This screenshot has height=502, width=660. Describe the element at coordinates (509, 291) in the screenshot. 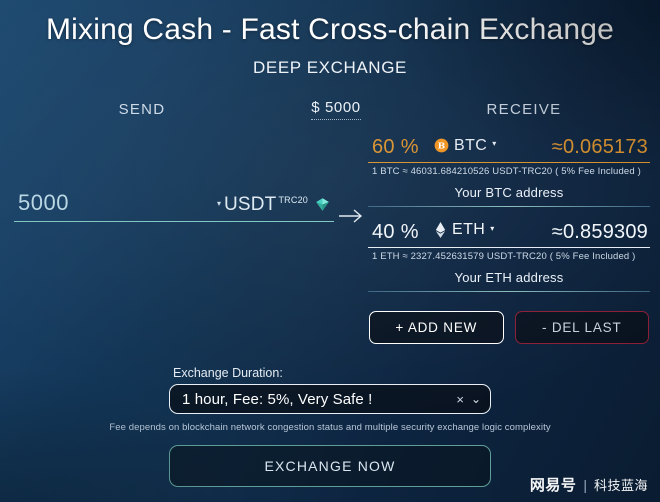

I see `eth-address-divider` at that location.